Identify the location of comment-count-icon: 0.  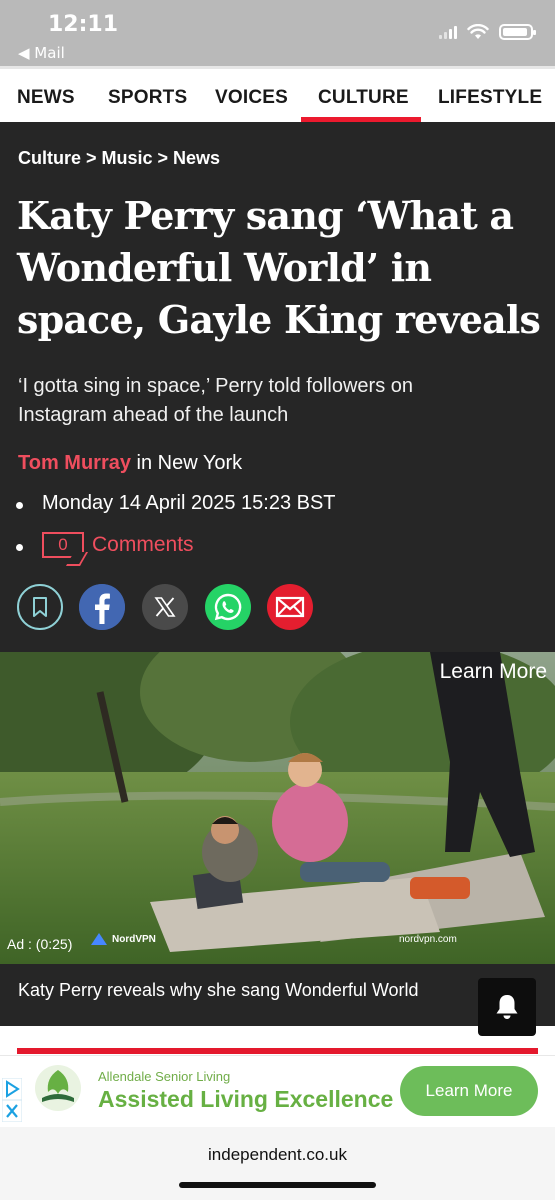
(63, 545).